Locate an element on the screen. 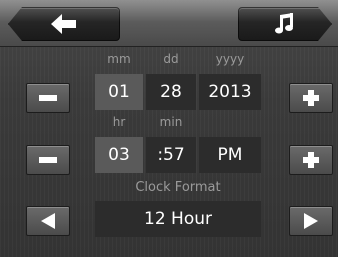  ampm-field: PM is located at coordinates (230, 155).